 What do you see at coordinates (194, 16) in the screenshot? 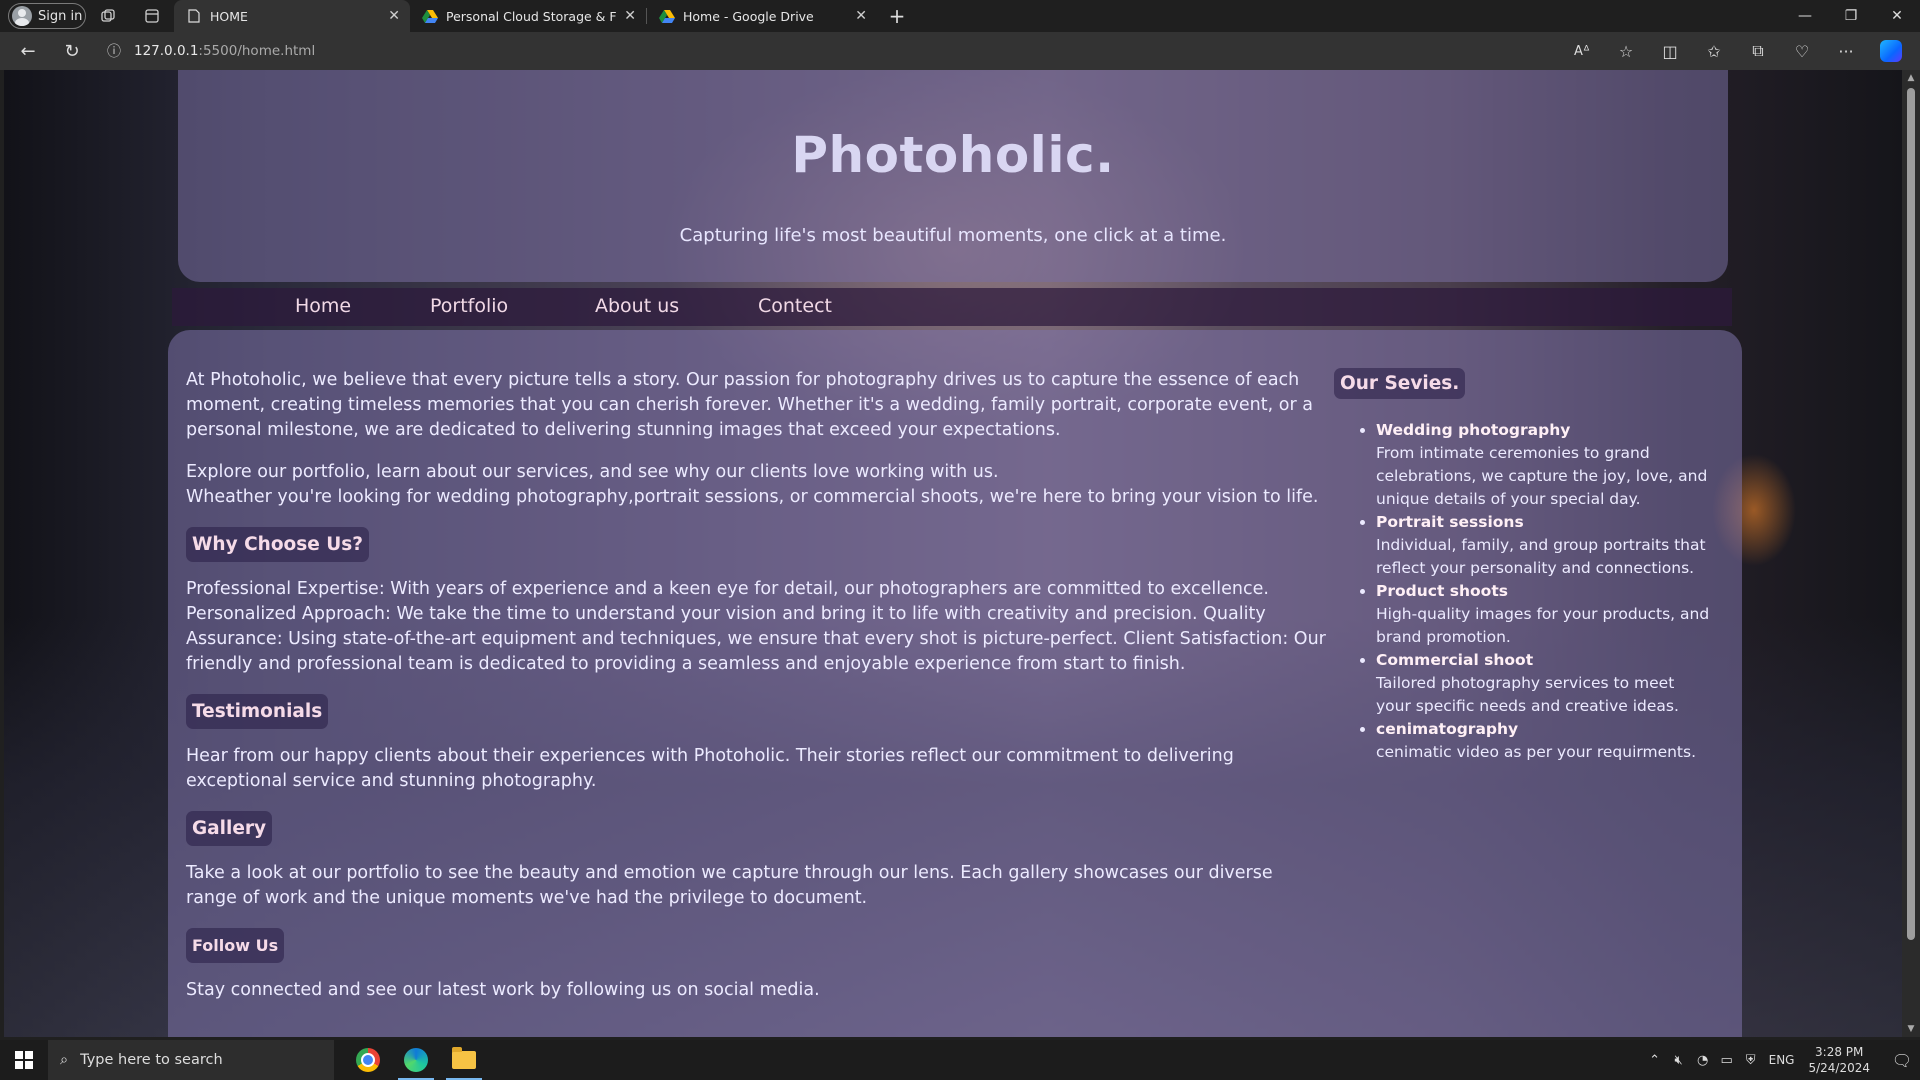
I see `page-icon` at bounding box center [194, 16].